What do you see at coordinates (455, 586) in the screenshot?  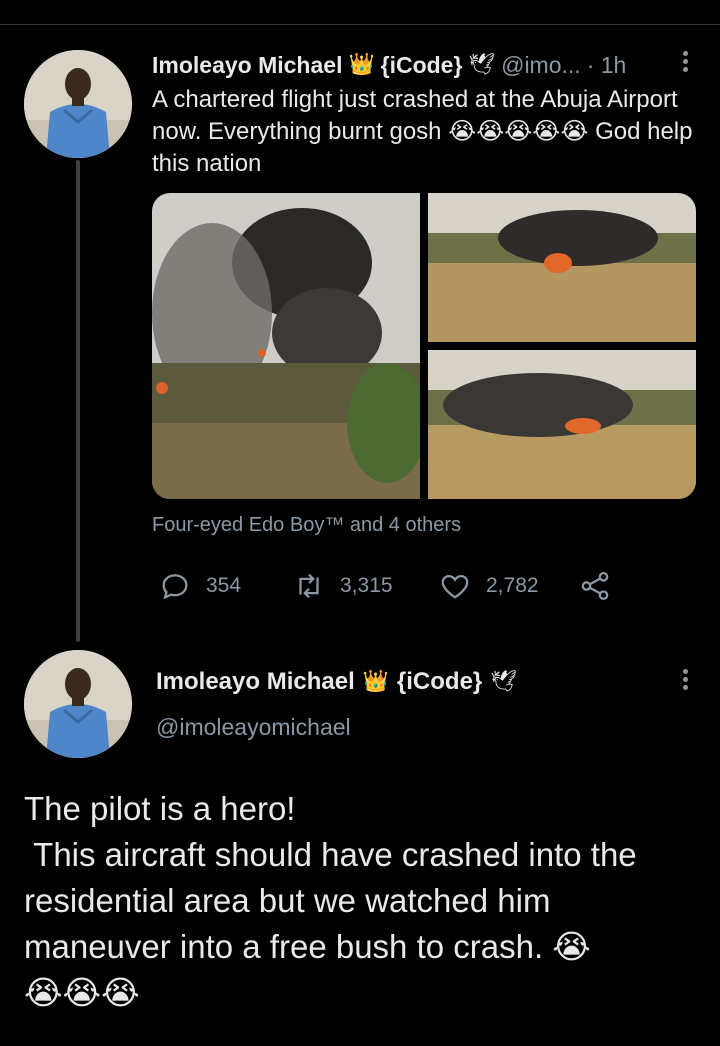 I see `heart-icon` at bounding box center [455, 586].